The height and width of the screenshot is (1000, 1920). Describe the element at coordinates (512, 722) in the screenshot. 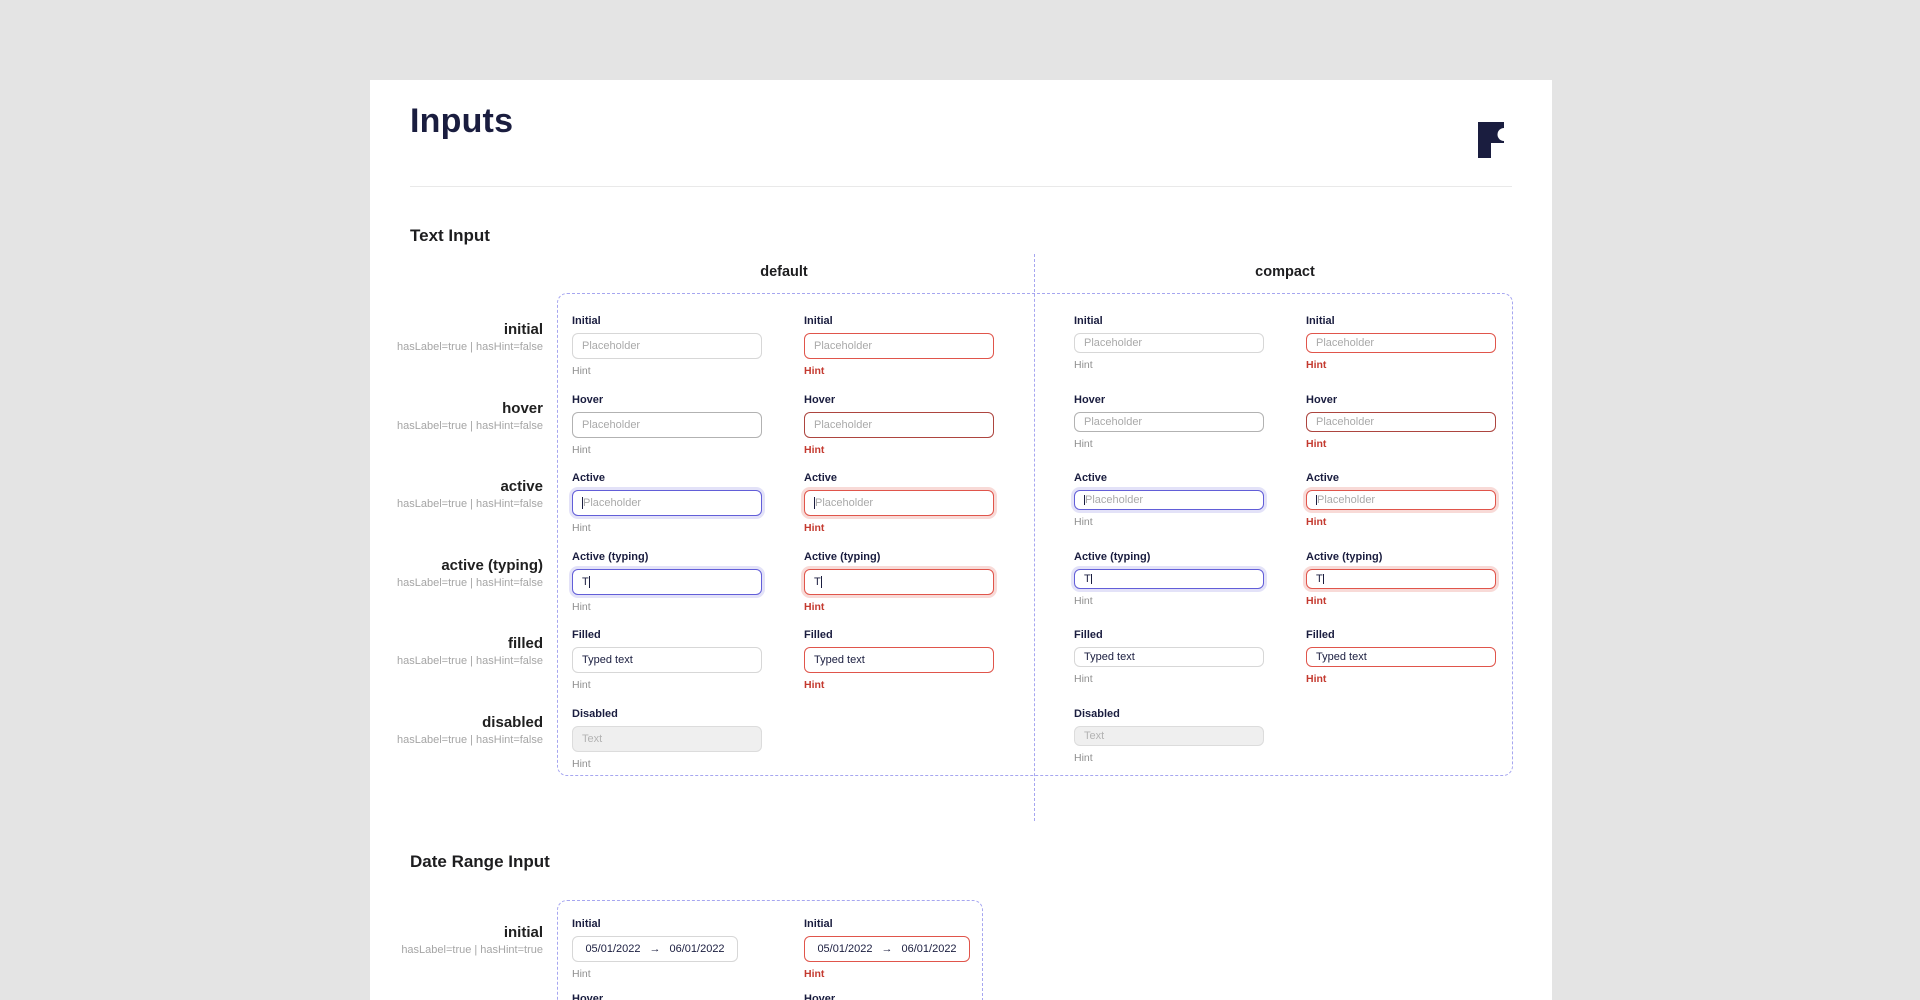

I see `row-state-name: disabled` at that location.